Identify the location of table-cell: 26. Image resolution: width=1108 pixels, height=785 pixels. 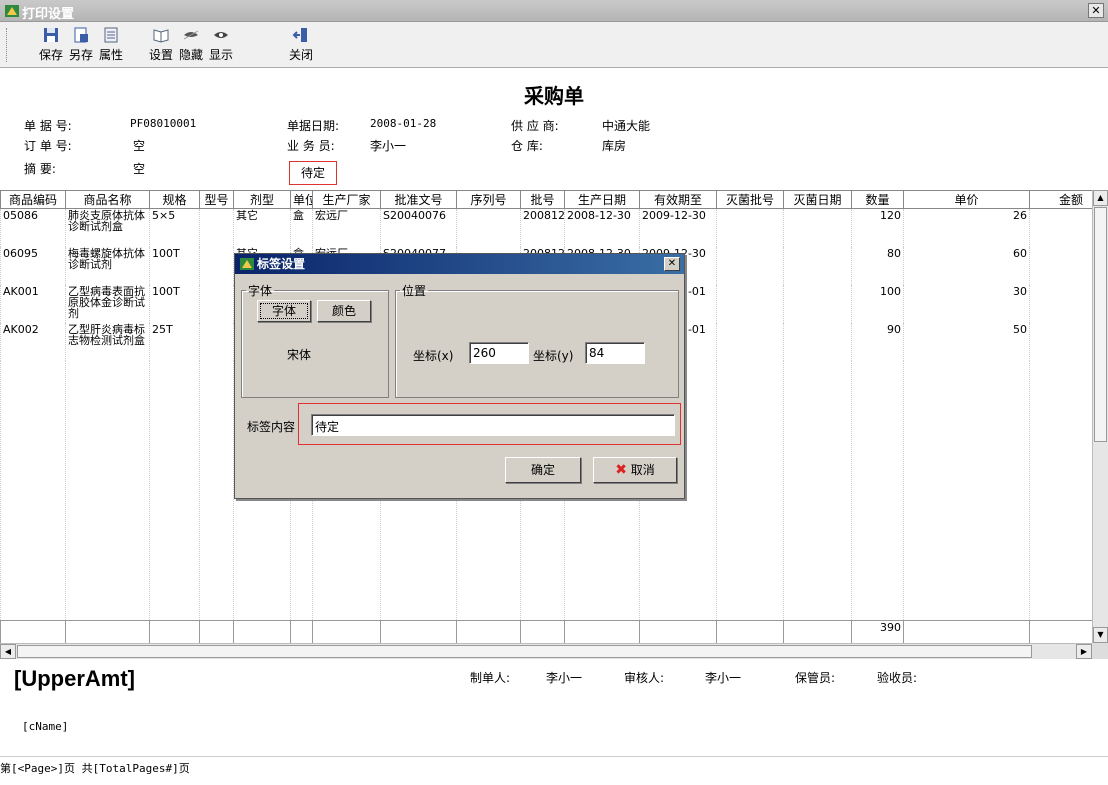
(966, 227).